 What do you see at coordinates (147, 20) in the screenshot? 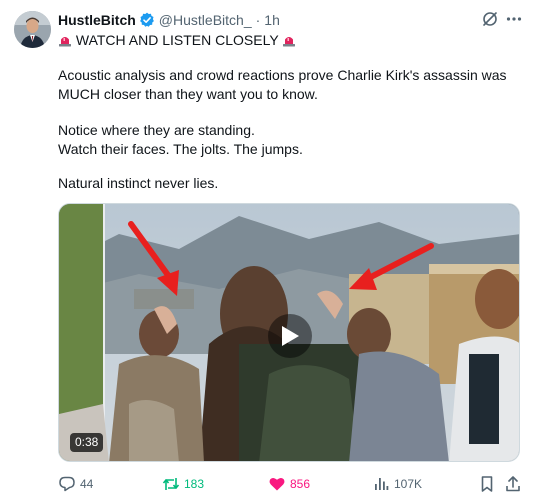
I see `verified-badge-icon` at bounding box center [147, 20].